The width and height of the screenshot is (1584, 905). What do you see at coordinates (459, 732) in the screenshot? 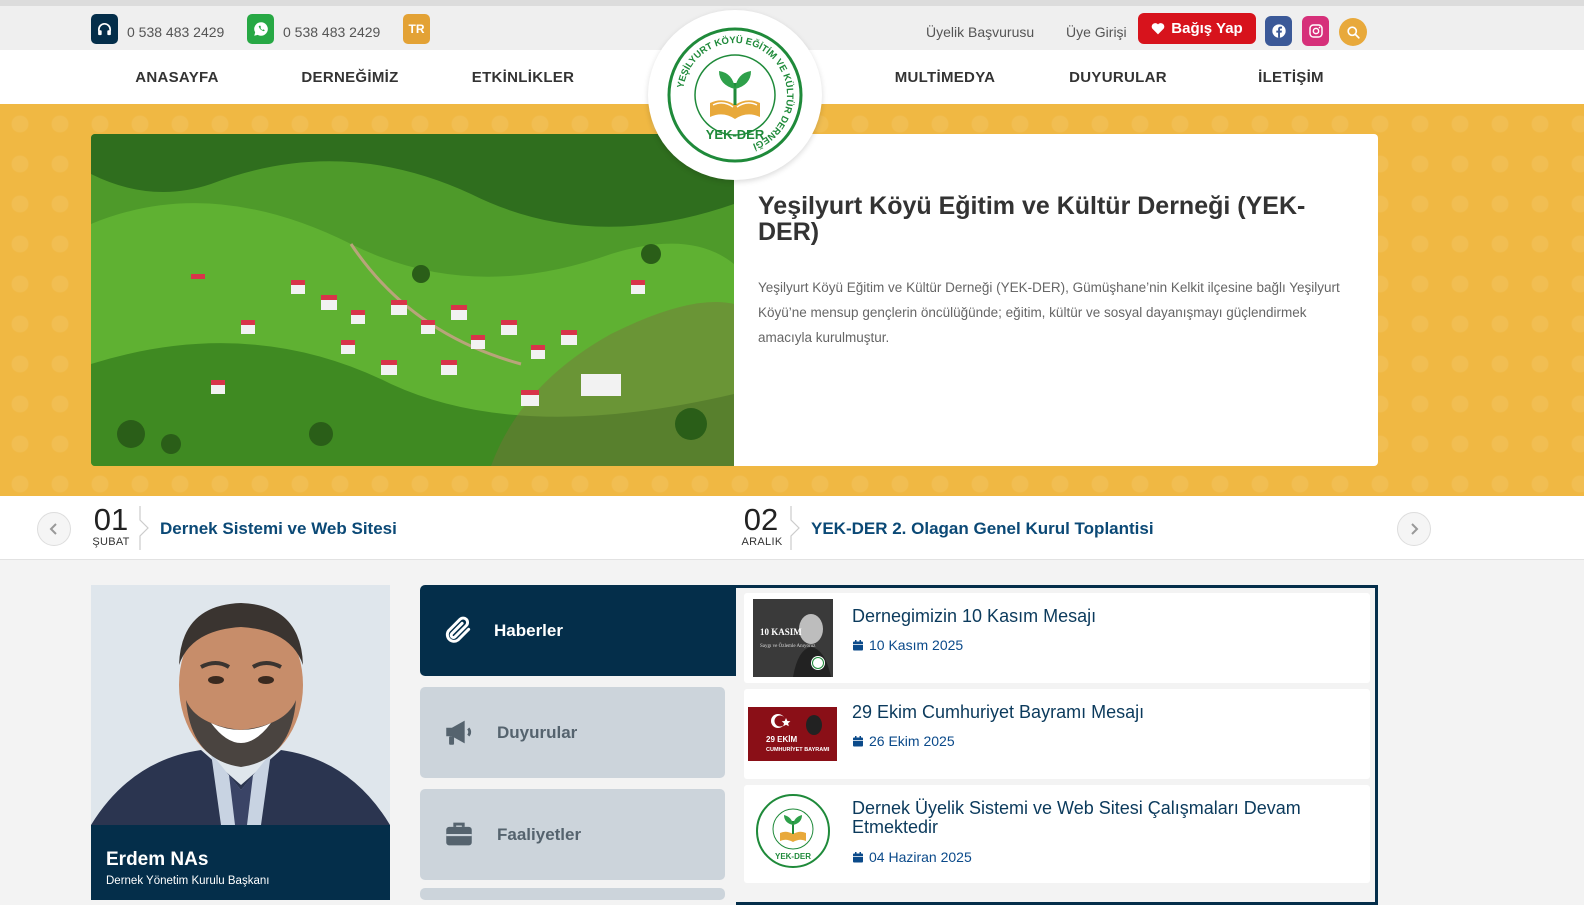
I see `megaphone-icon` at bounding box center [459, 732].